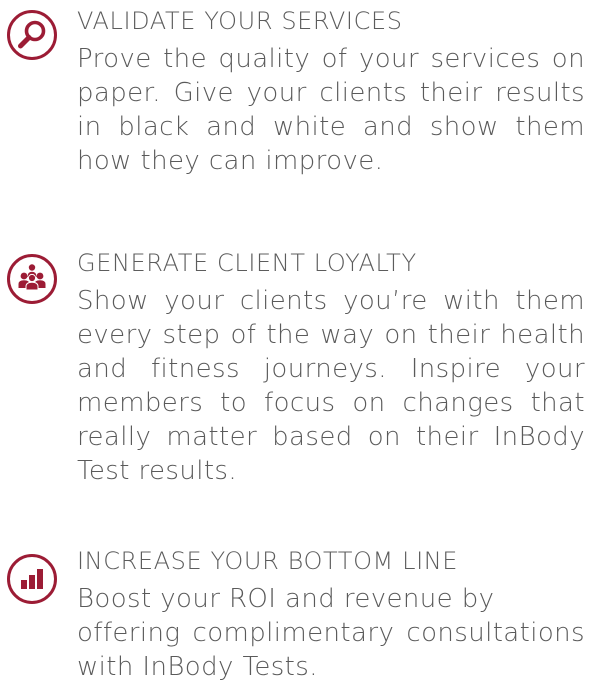 The height and width of the screenshot is (684, 591). What do you see at coordinates (331, 437) in the screenshot?
I see `description-line: really matter based on their InBody` at bounding box center [331, 437].